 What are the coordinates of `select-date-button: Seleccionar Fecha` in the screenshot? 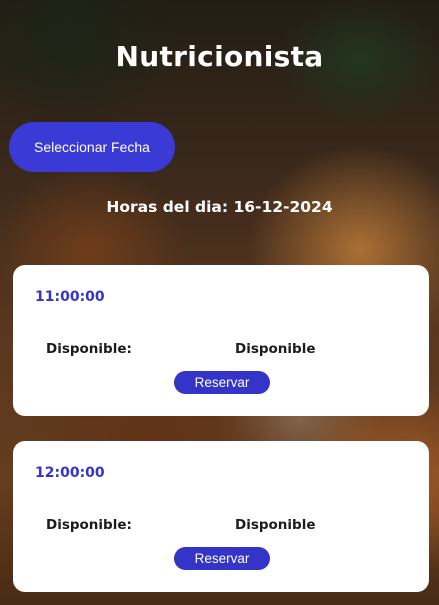 It's located at (92, 147).